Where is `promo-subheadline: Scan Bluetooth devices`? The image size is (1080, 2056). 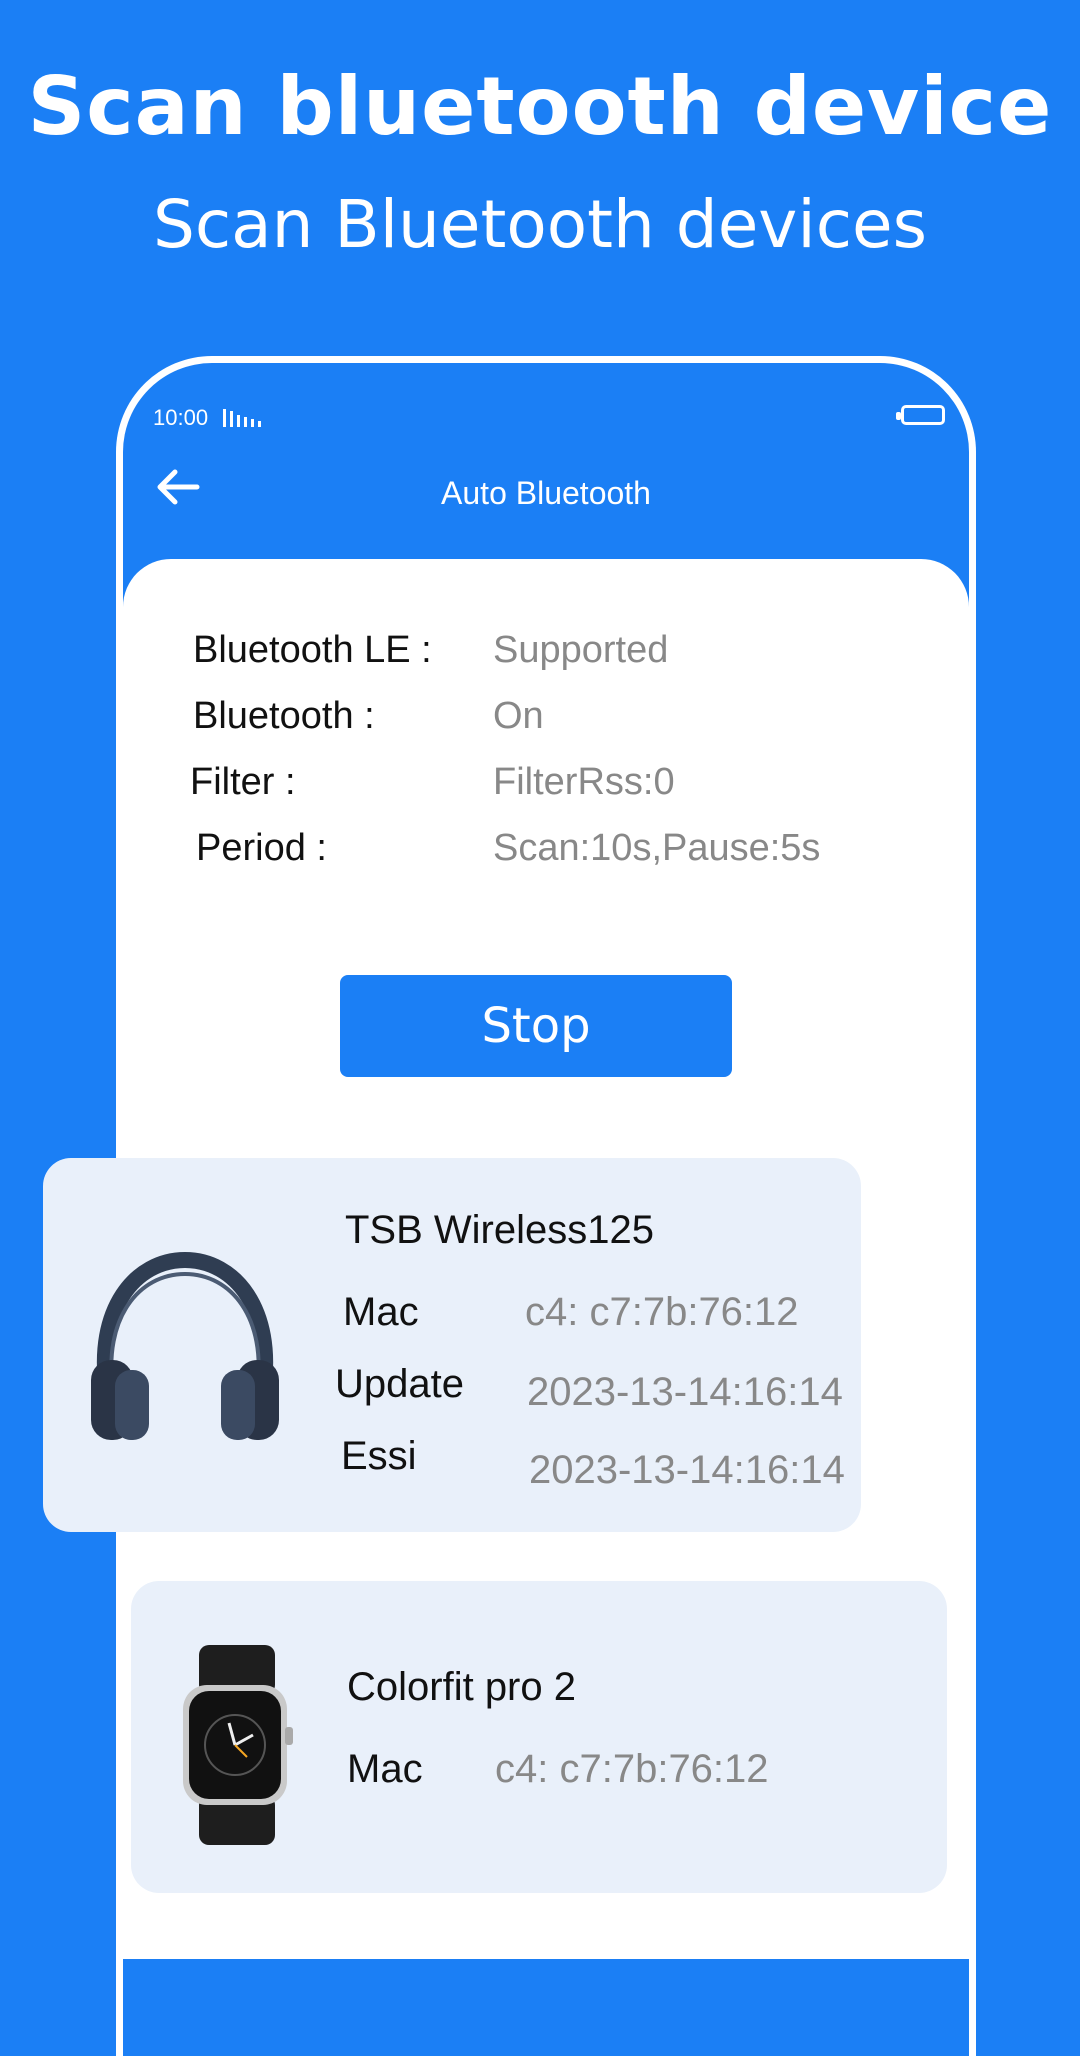
promo-subheadline: Scan Bluetooth devices is located at coordinates (540, 224).